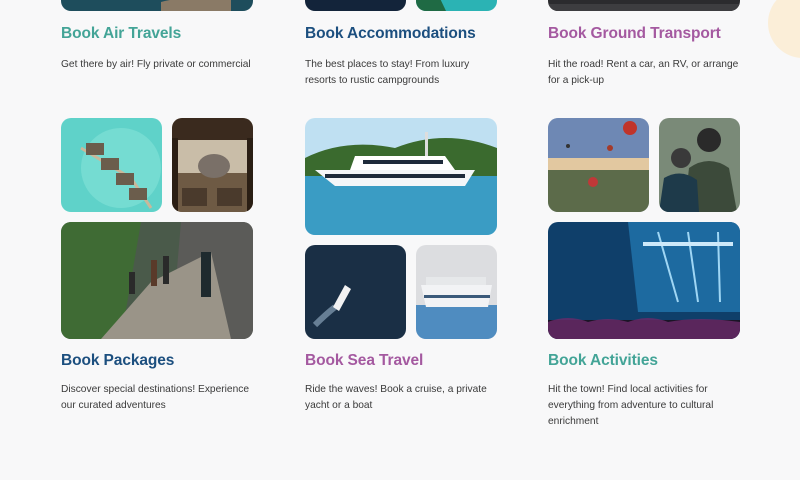 This screenshot has width=800, height=480. I want to click on overwater-bungalows-photo, so click(111, 165).